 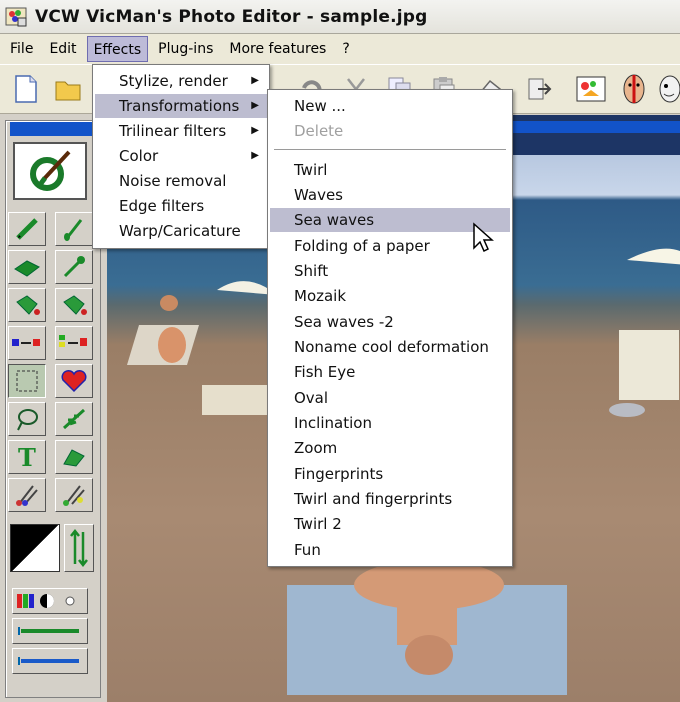 I want to click on transform-sea-waves-2: Sea waves -2, so click(x=390, y=322).